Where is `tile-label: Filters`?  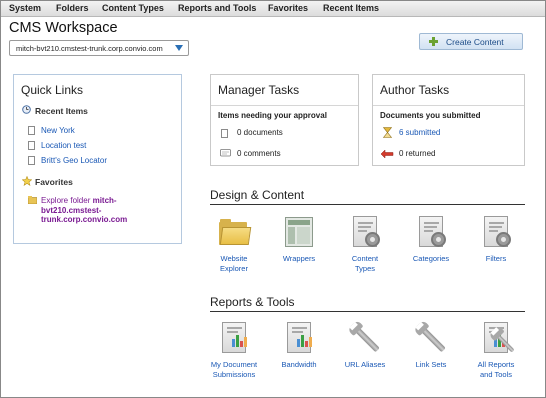
tile-label: Filters is located at coordinates (496, 258).